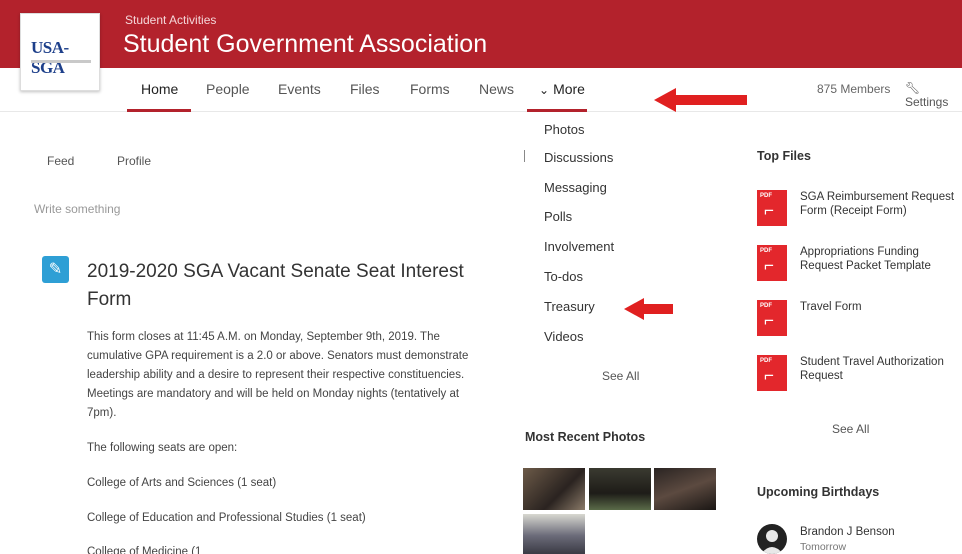 Image resolution: width=962 pixels, height=554 pixels. Describe the element at coordinates (569, 306) in the screenshot. I see `menu-item-treasury: Treasury` at that location.